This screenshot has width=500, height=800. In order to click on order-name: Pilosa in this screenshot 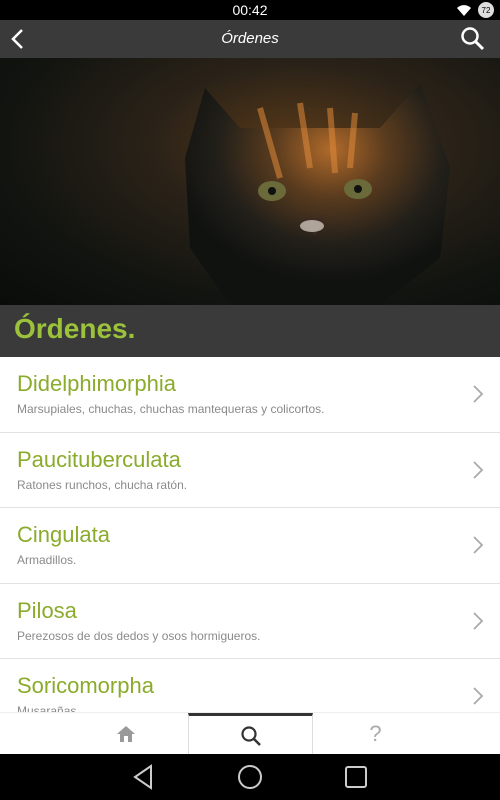, I will do `click(47, 610)`.